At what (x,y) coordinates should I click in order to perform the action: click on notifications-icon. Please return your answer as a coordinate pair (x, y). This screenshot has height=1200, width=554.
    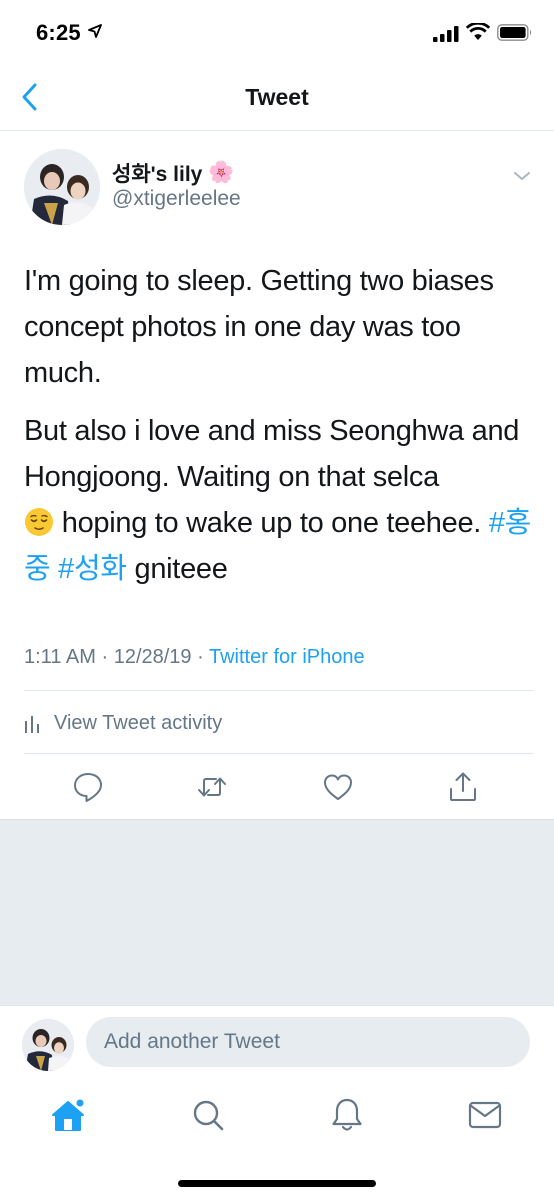
    Looking at the image, I should click on (347, 1115).